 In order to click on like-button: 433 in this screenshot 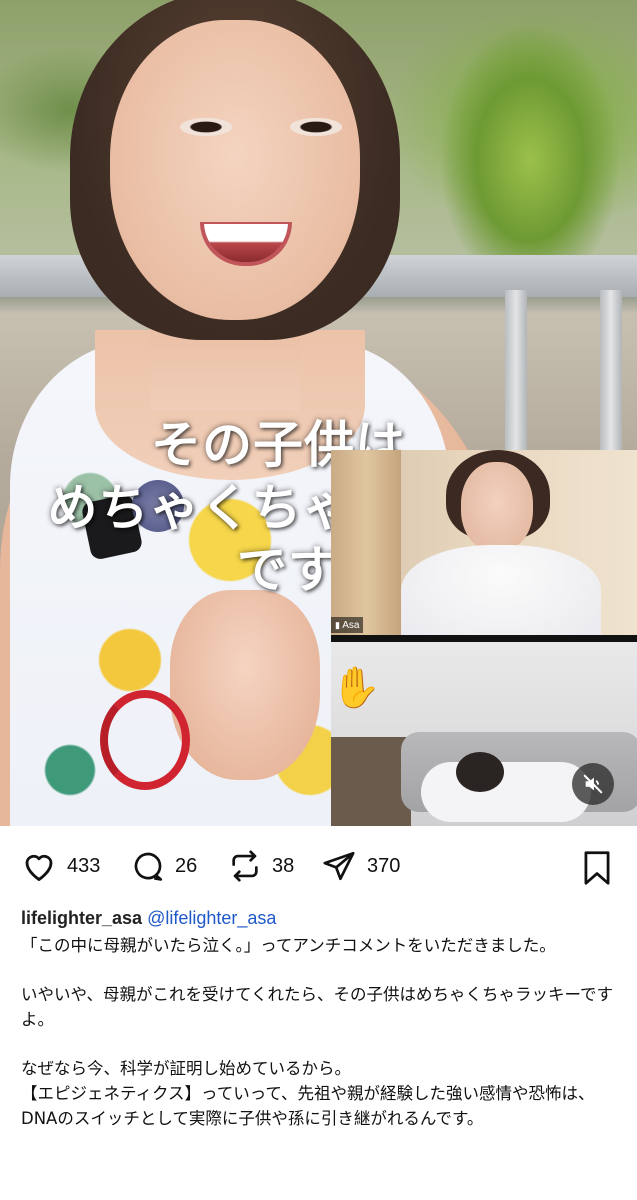, I will do `click(60, 866)`.